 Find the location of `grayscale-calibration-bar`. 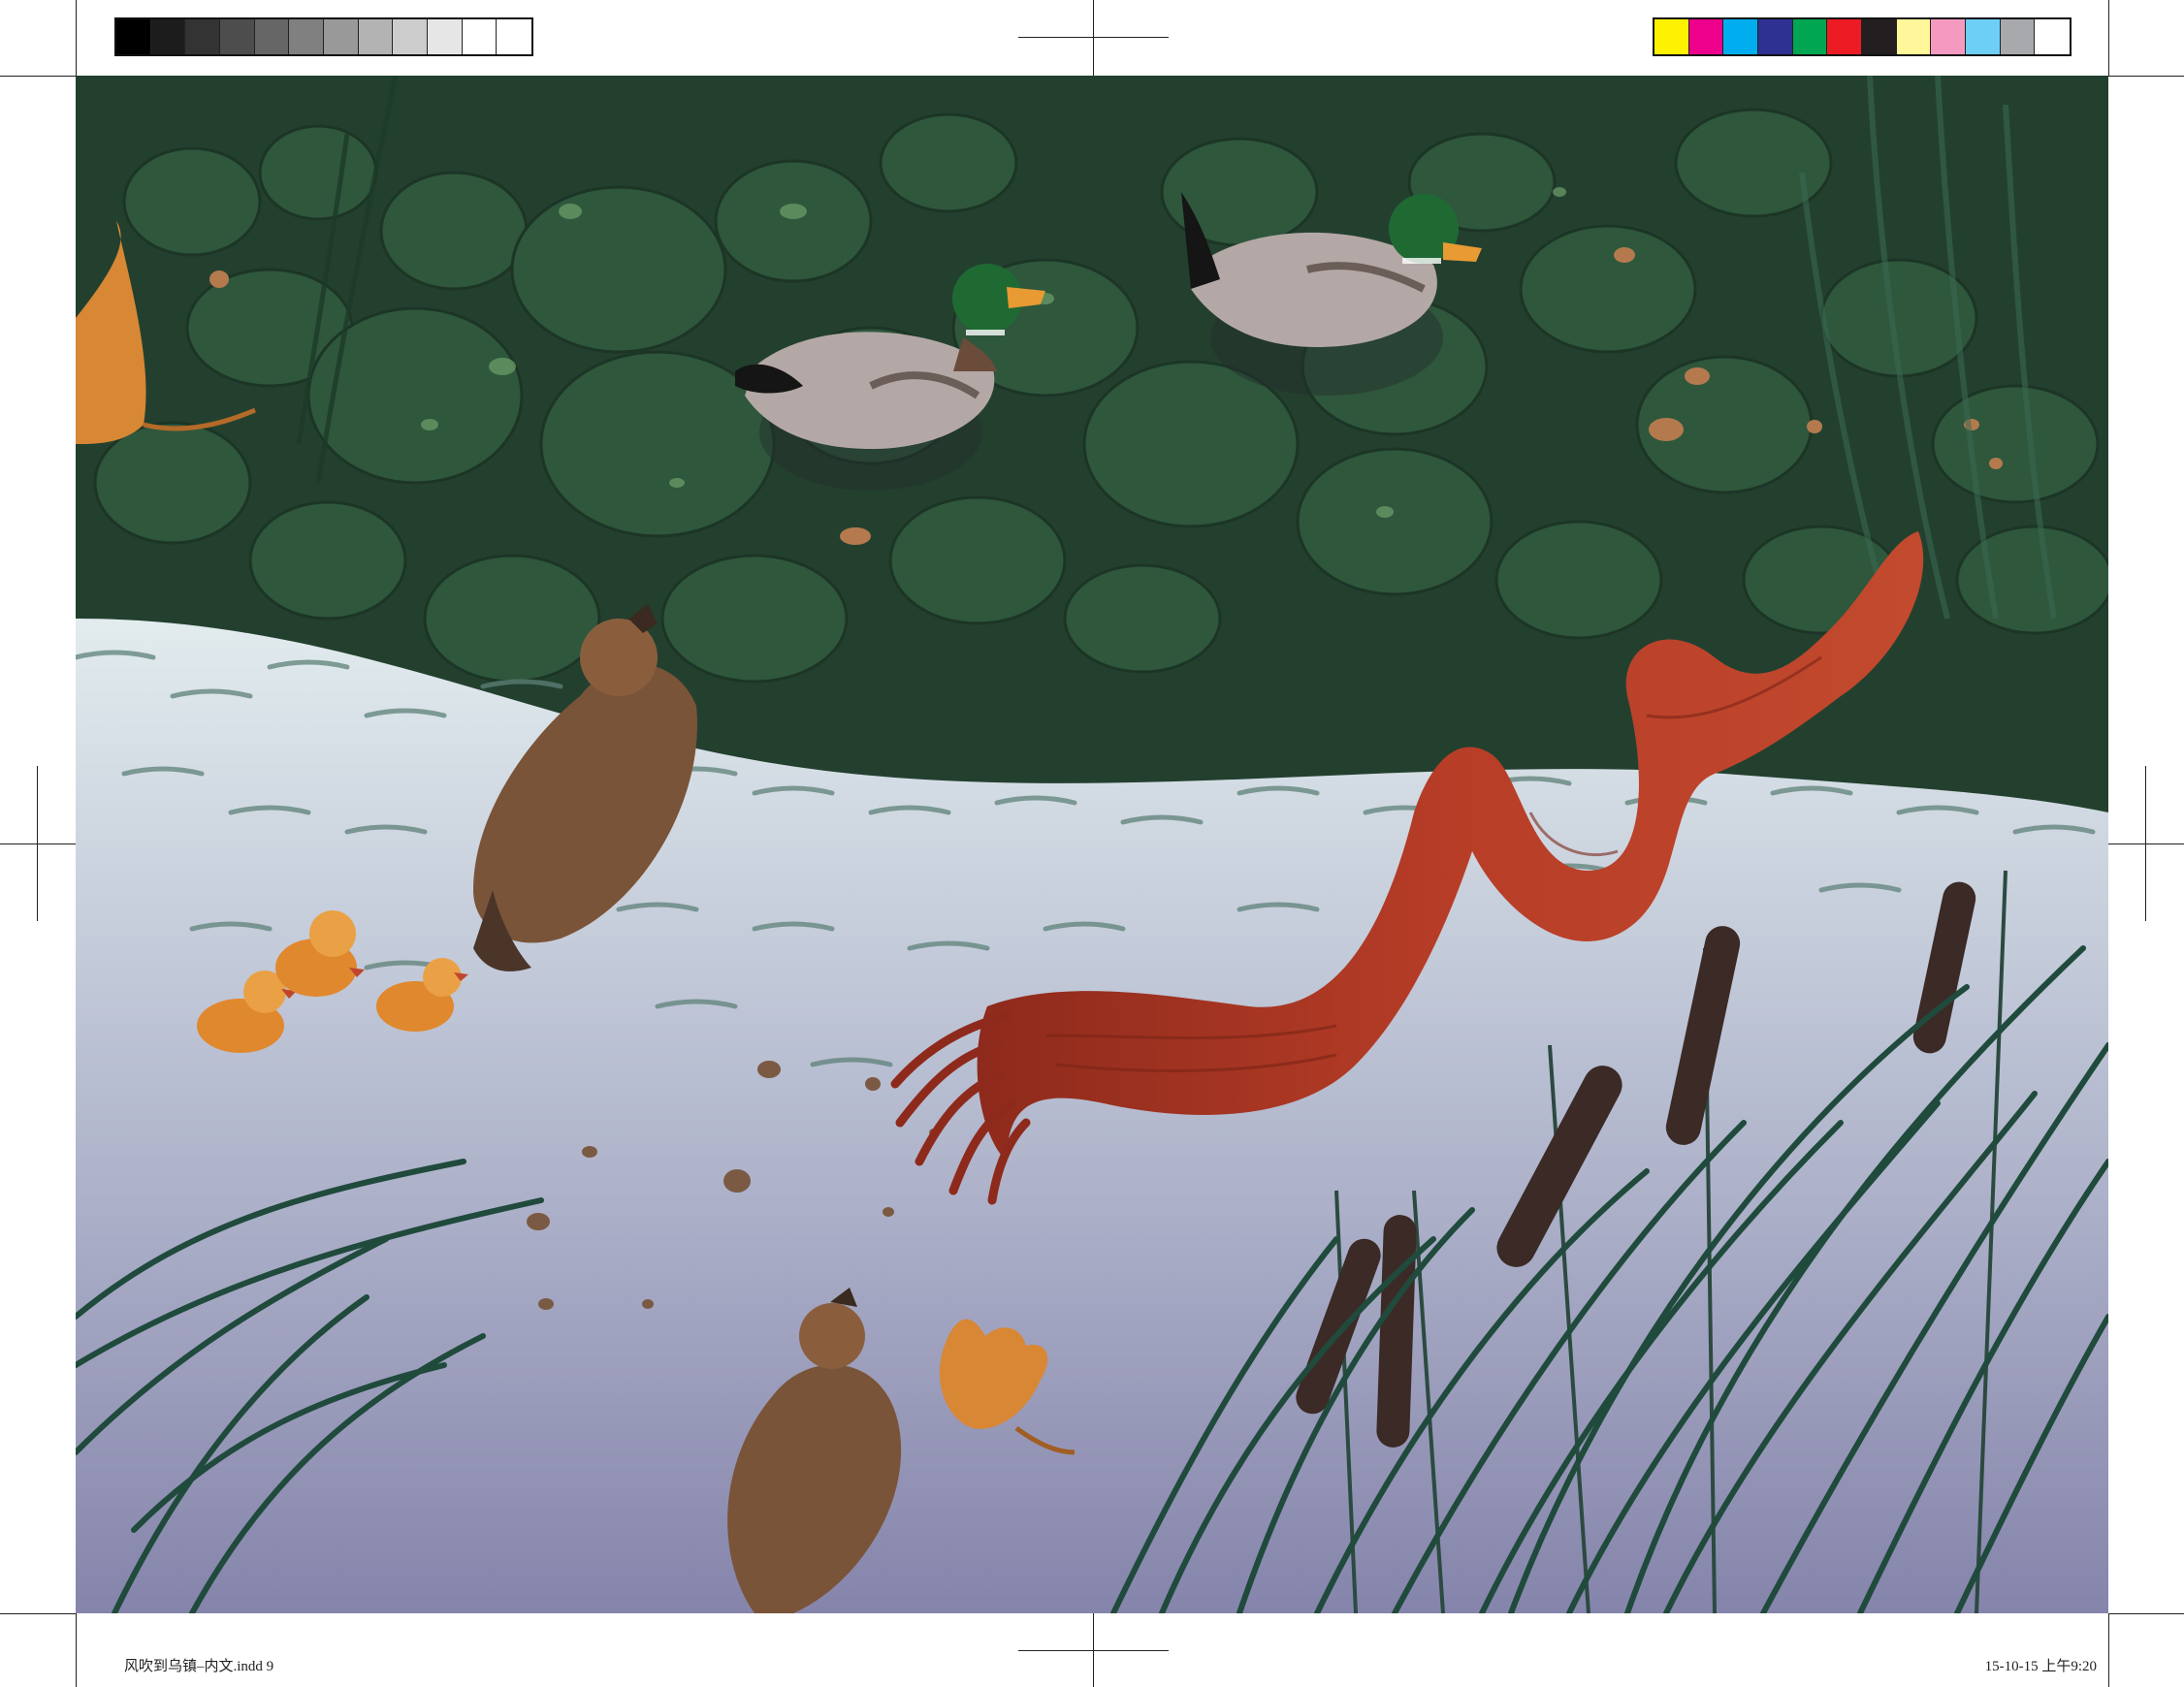

grayscale-calibration-bar is located at coordinates (323, 36).